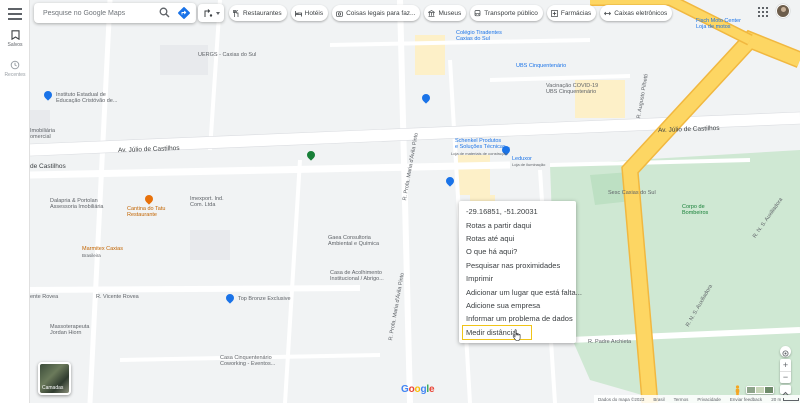 This screenshot has height=403, width=800. What do you see at coordinates (146, 212) in the screenshot?
I see `label-tatu: Cantina do Tatu Restaurante` at bounding box center [146, 212].